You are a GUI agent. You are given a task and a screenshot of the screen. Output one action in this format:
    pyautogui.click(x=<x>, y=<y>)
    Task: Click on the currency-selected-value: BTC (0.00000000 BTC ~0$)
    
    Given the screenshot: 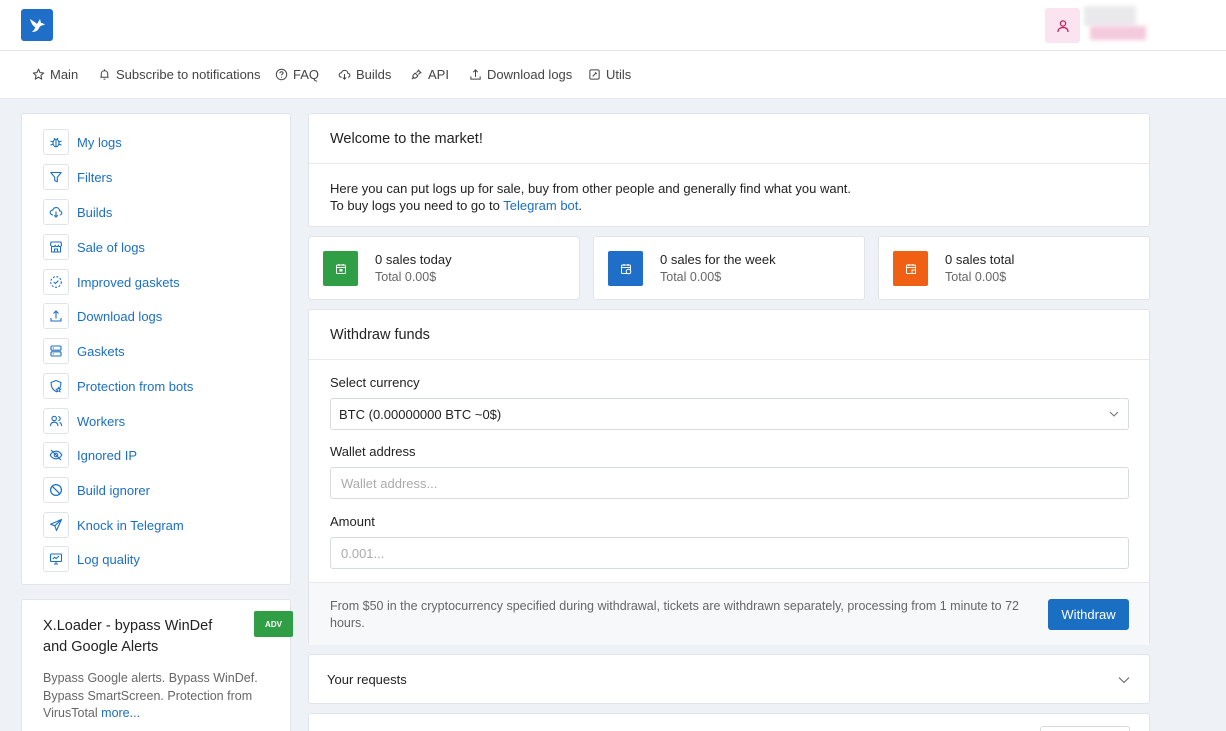 What is the action you would take?
    pyautogui.click(x=420, y=414)
    